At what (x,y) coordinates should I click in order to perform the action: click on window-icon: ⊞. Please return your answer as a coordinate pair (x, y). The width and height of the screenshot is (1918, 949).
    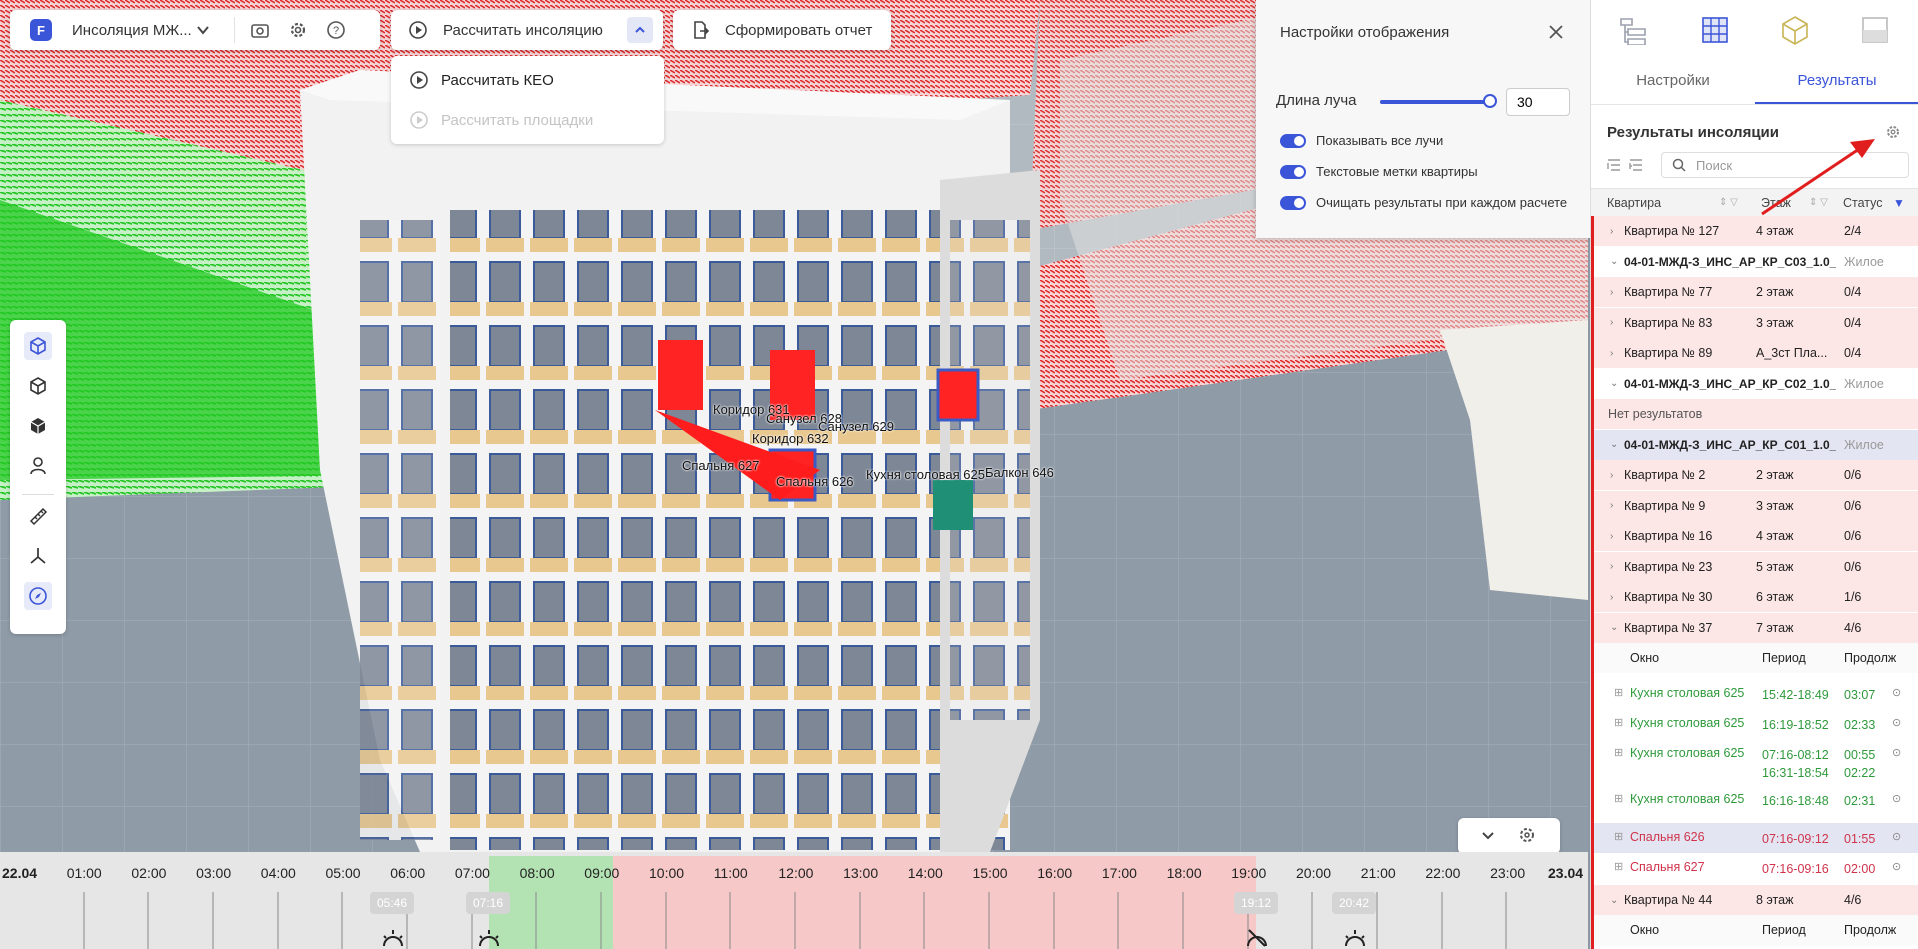
    Looking at the image, I should click on (1619, 753).